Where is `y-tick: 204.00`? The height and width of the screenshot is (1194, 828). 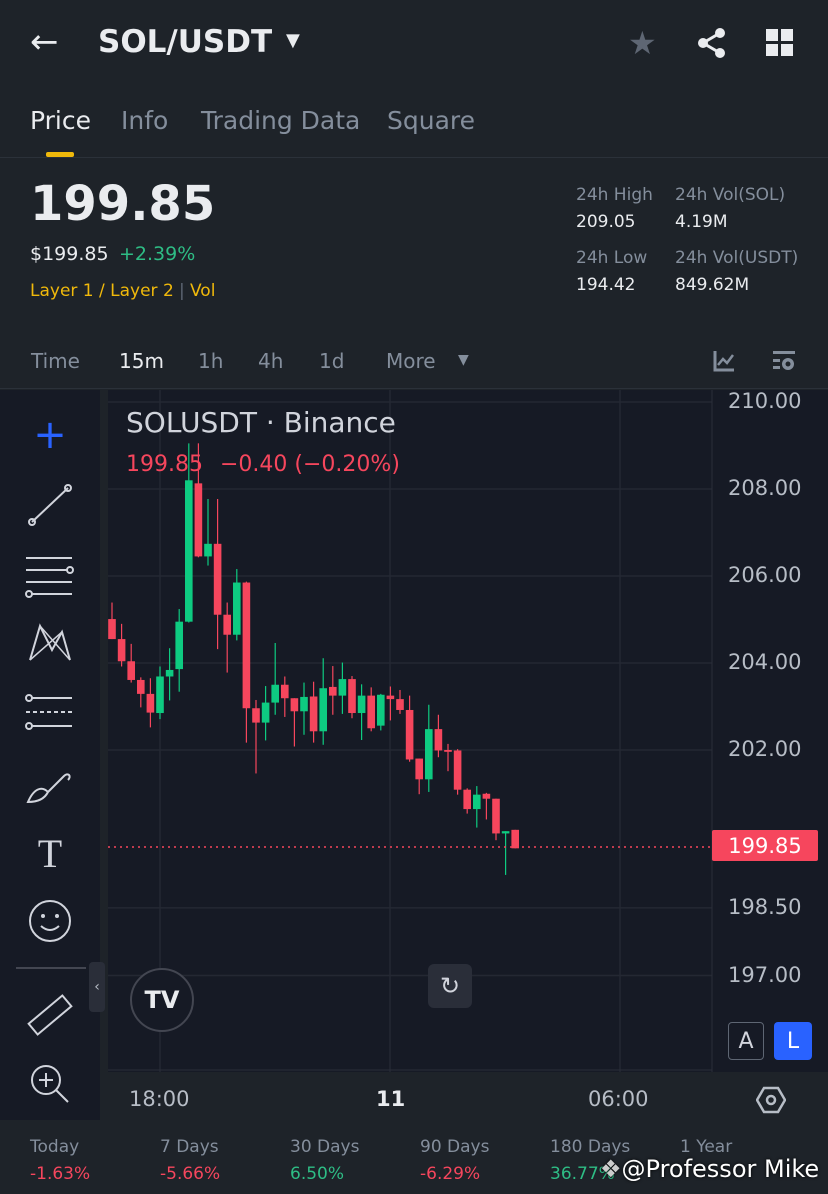
y-tick: 204.00 is located at coordinates (765, 662).